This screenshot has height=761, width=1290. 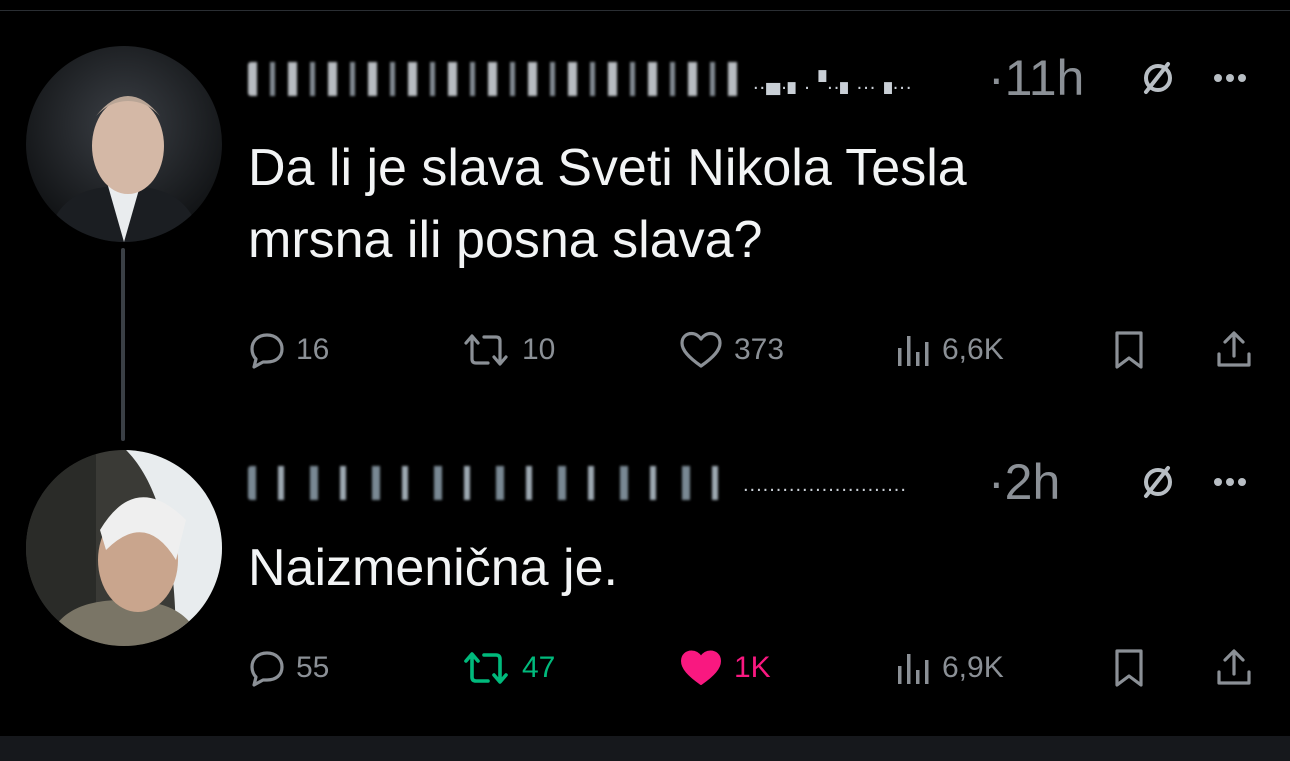 I want to click on views-button: 6,9K, so click(x=950, y=668).